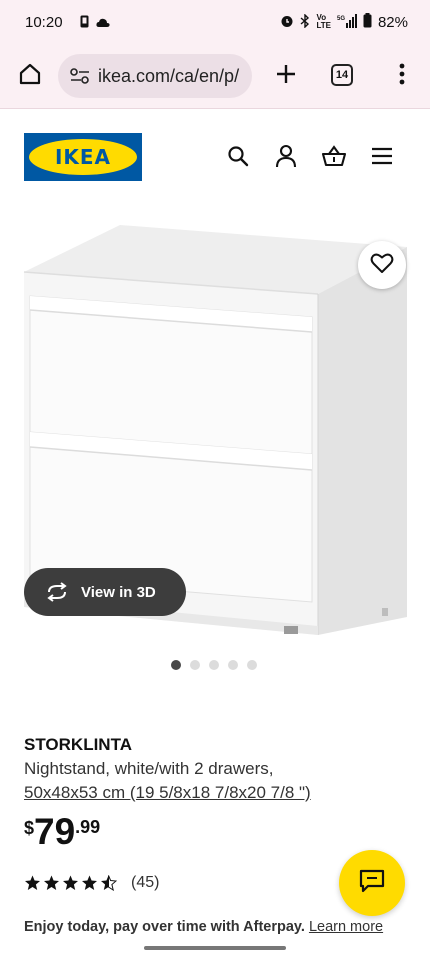 The width and height of the screenshot is (430, 960). Describe the element at coordinates (55, 831) in the screenshot. I see `price-integer: 79` at that location.